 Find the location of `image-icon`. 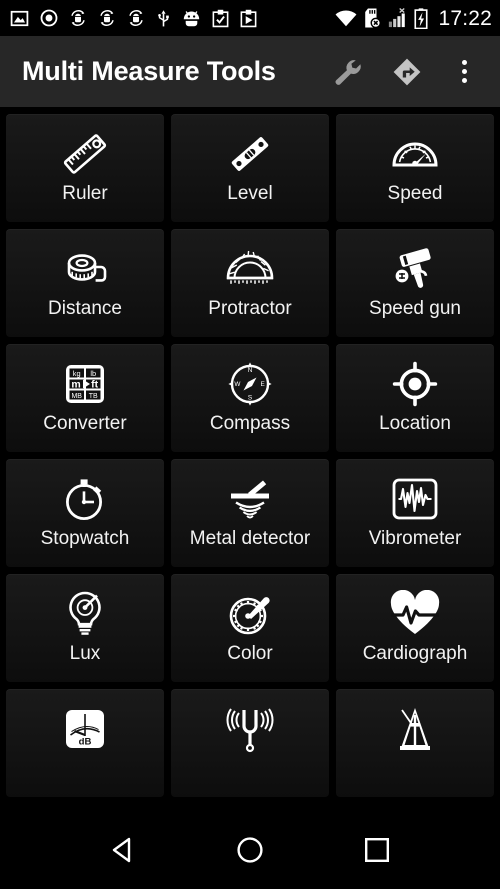

image-icon is located at coordinates (19, 18).